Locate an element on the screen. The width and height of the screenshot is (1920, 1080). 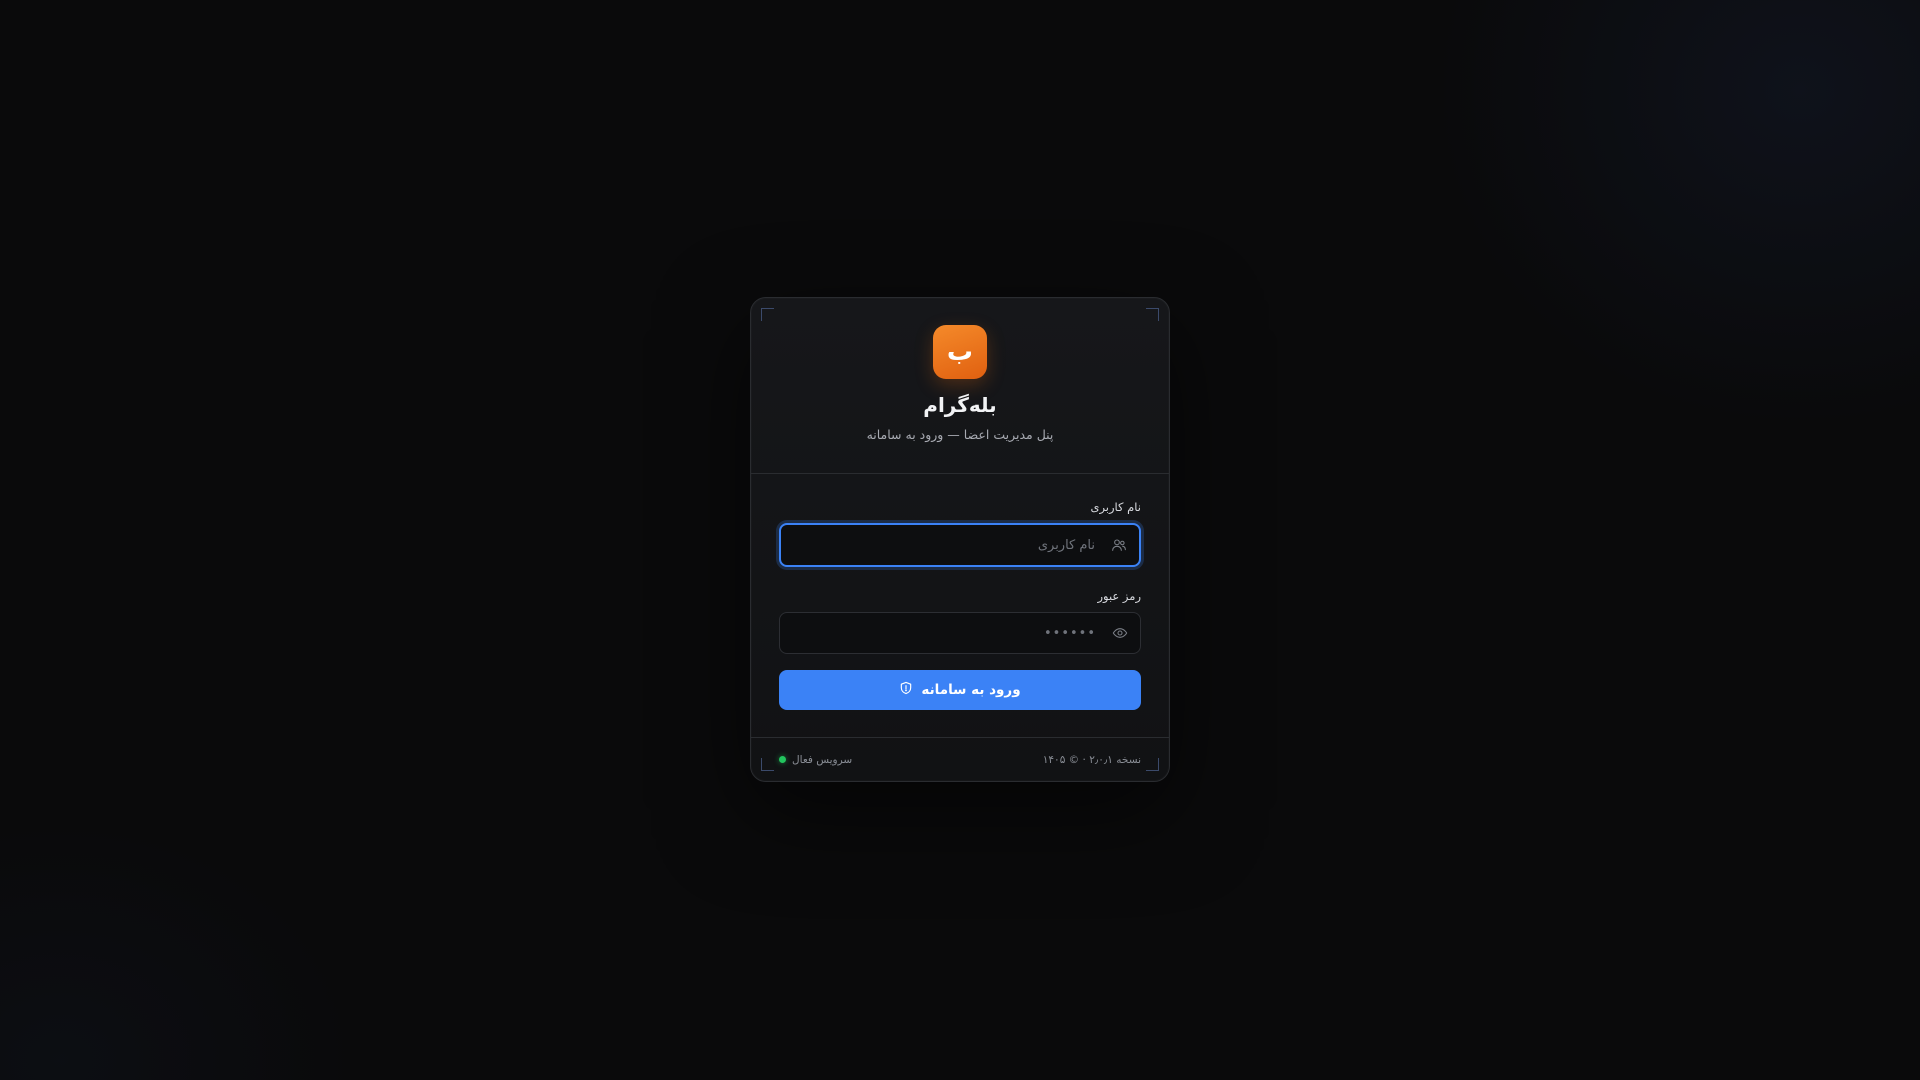
app-logo: ب is located at coordinates (960, 352).